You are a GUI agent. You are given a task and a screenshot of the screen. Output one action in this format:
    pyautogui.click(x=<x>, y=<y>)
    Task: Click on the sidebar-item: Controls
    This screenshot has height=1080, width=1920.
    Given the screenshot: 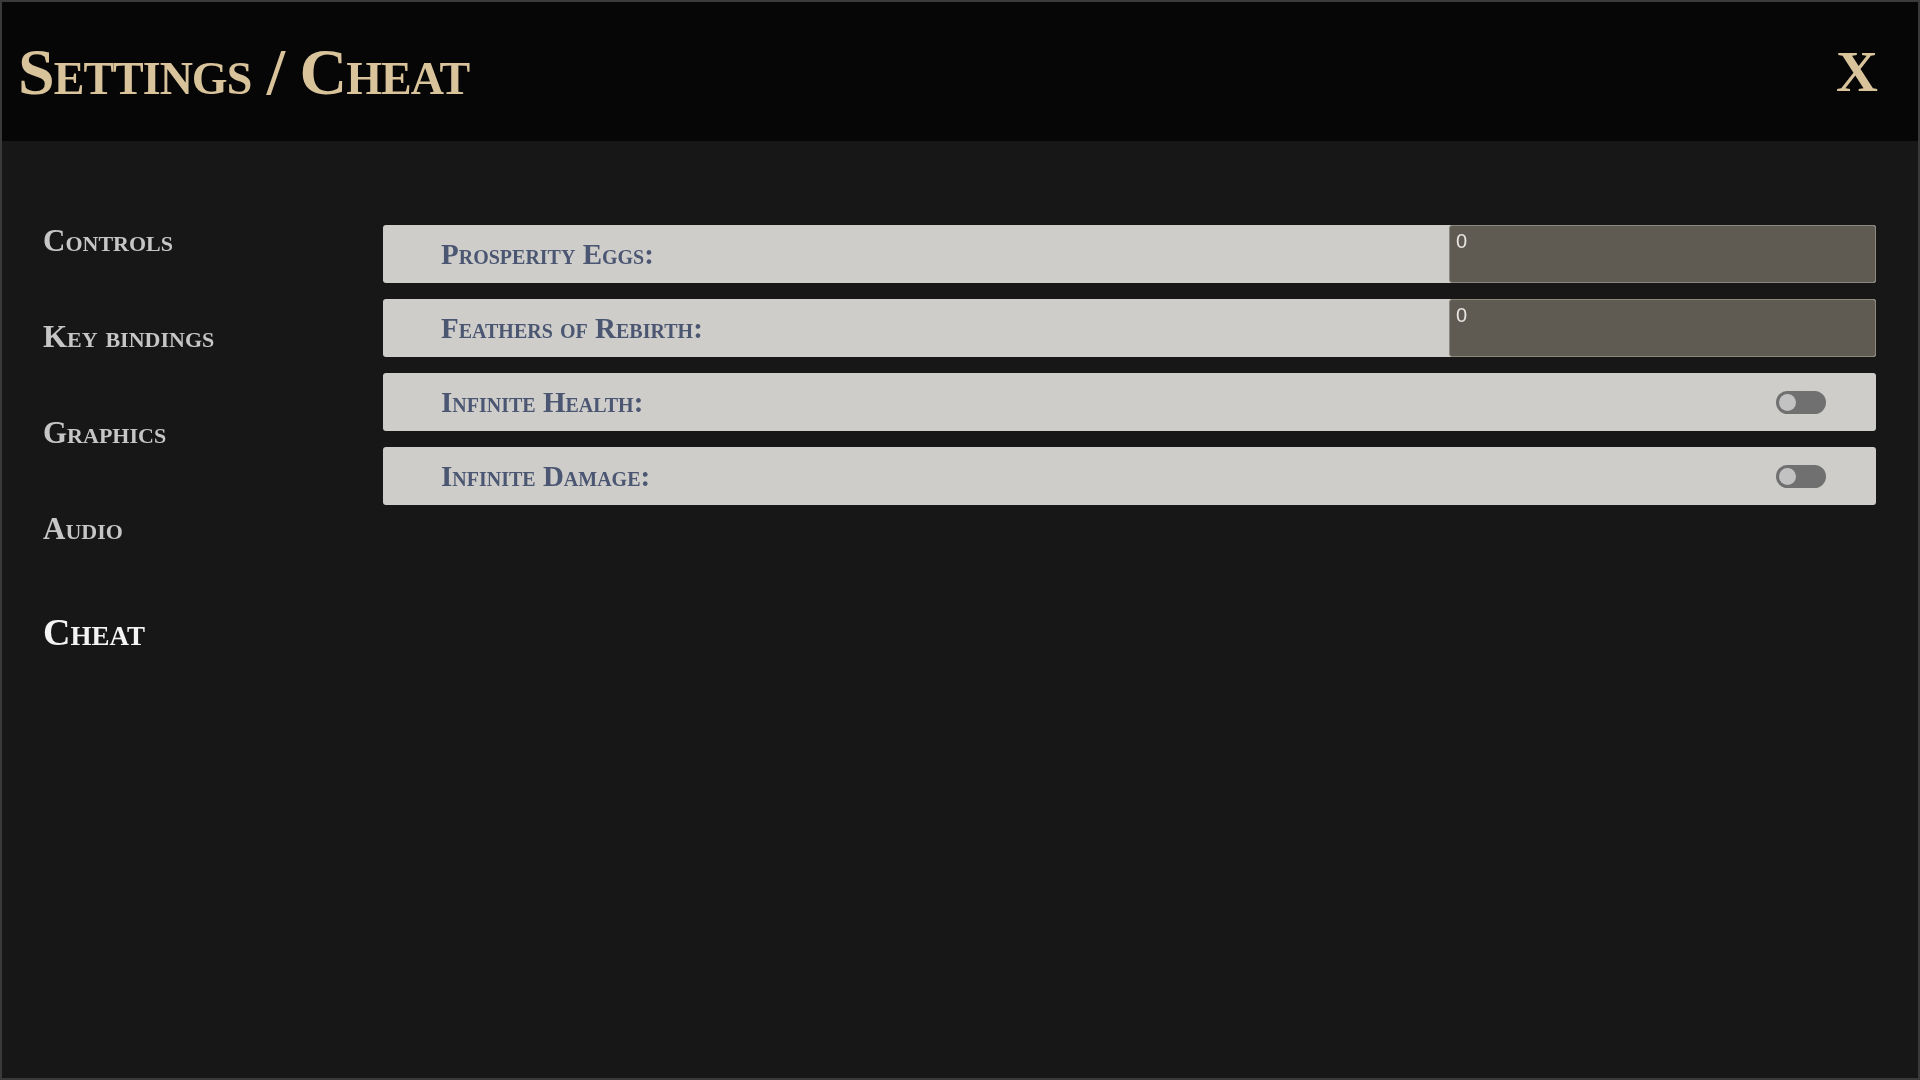 What is the action you would take?
    pyautogui.click(x=108, y=241)
    